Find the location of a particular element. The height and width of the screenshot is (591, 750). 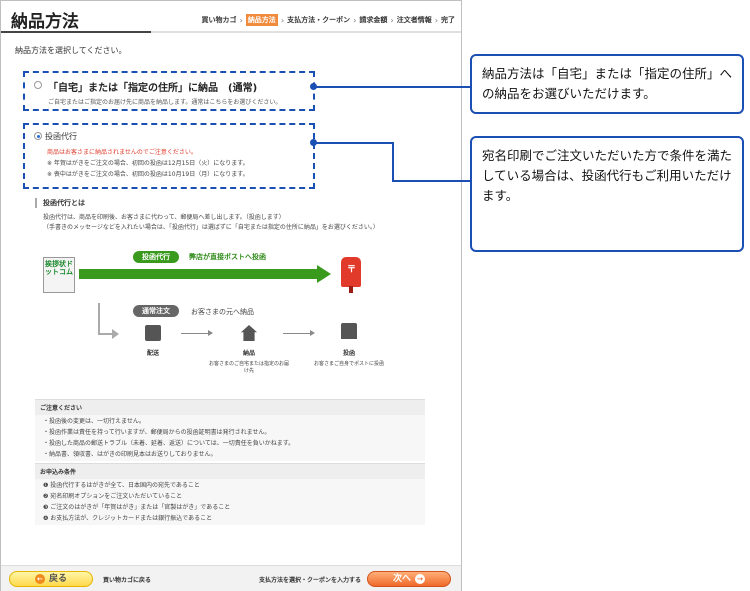

next-button: 次へ → is located at coordinates (409, 579).